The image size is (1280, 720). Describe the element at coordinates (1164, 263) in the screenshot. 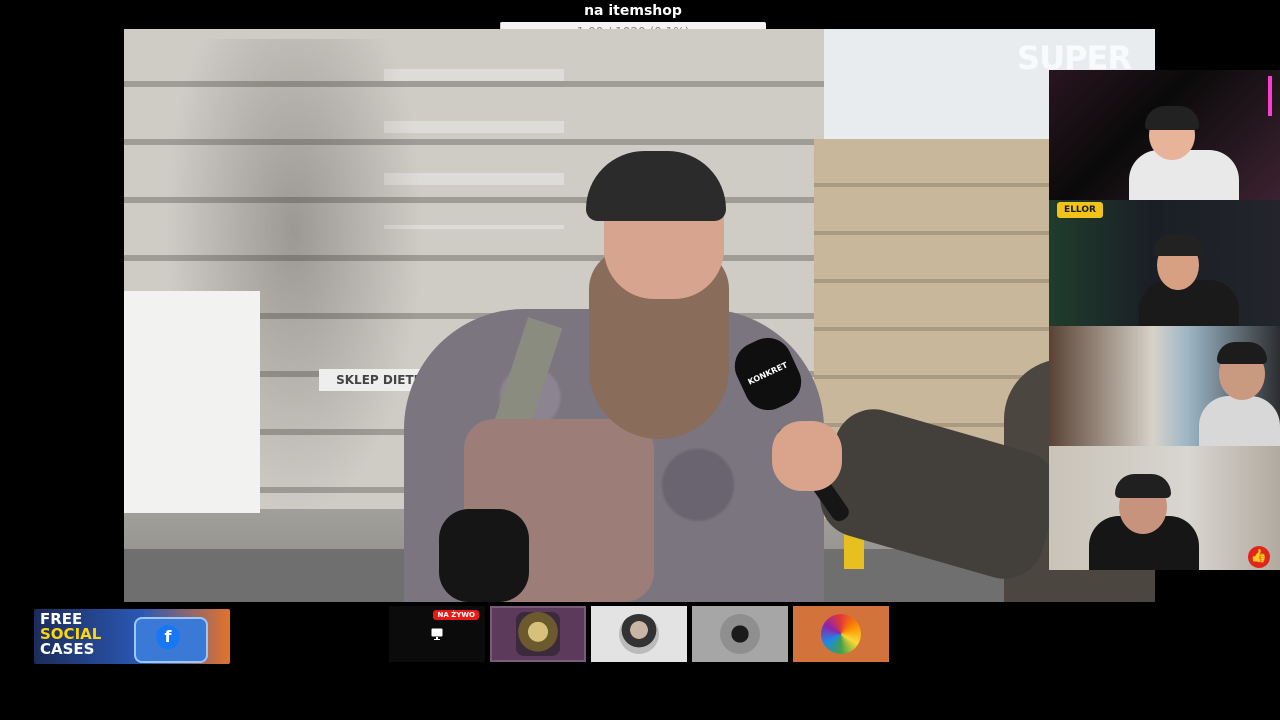

I see `webcam-2: ELLOR` at that location.